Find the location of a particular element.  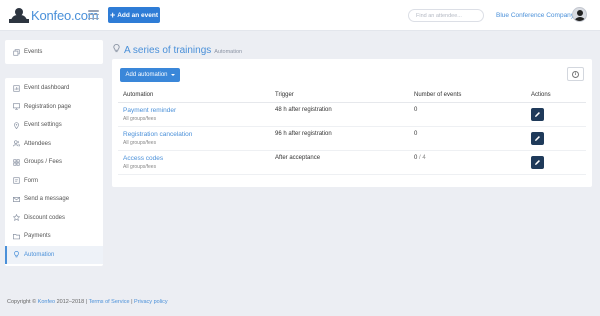

sidebar-item-send-message: Send a message is located at coordinates (54, 199).